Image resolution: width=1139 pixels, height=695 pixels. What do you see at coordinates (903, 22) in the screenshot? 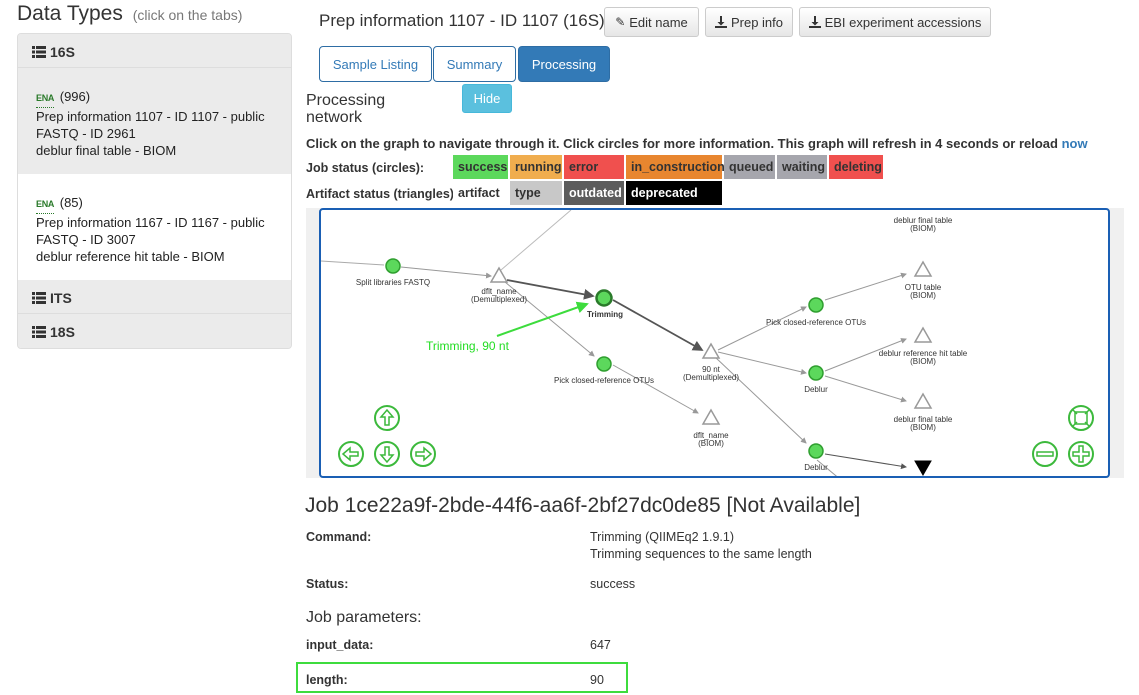
I see `ebi-accessions-label: EBI experiment accessions` at bounding box center [903, 22].